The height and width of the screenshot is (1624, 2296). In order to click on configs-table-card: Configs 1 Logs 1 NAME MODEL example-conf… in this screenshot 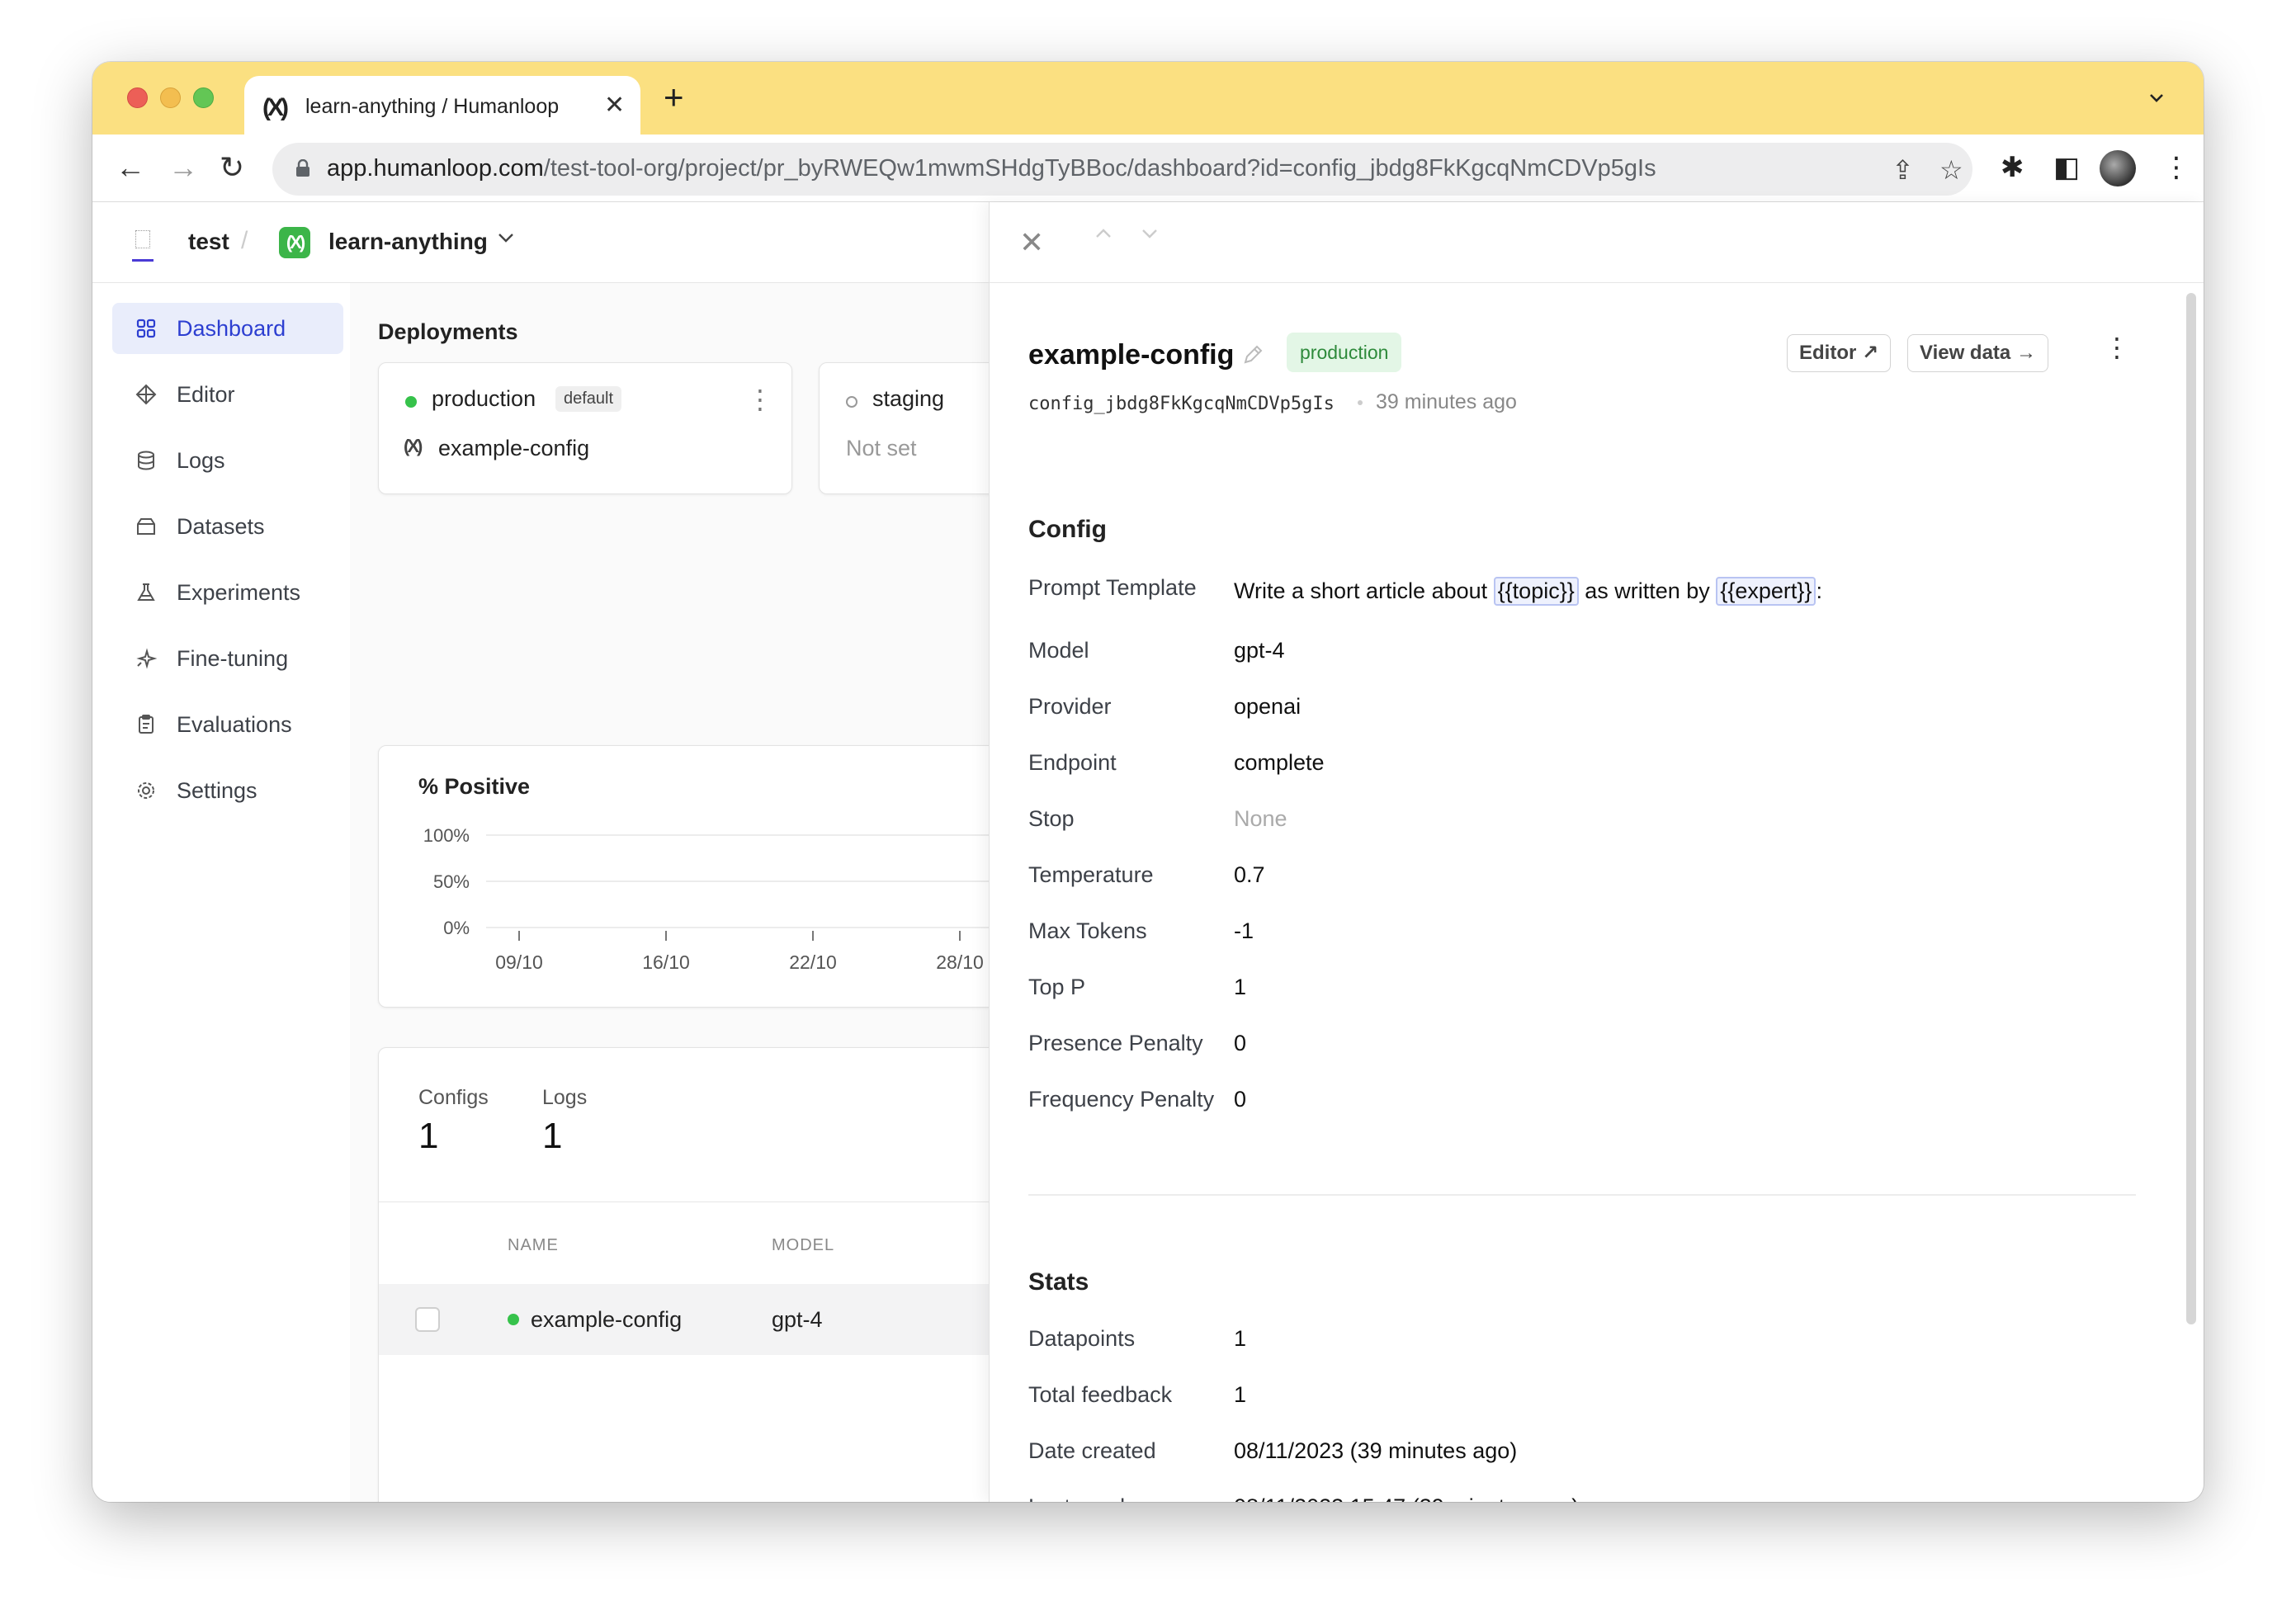, I will do `click(684, 1274)`.